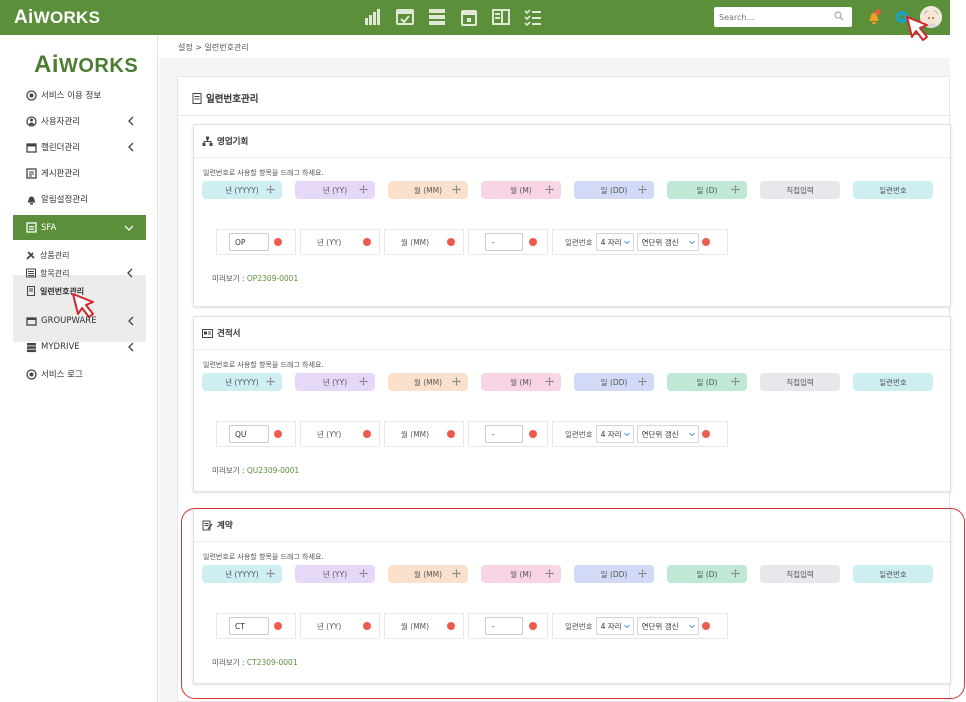 The image size is (966, 702). I want to click on divider, so click(573, 349).